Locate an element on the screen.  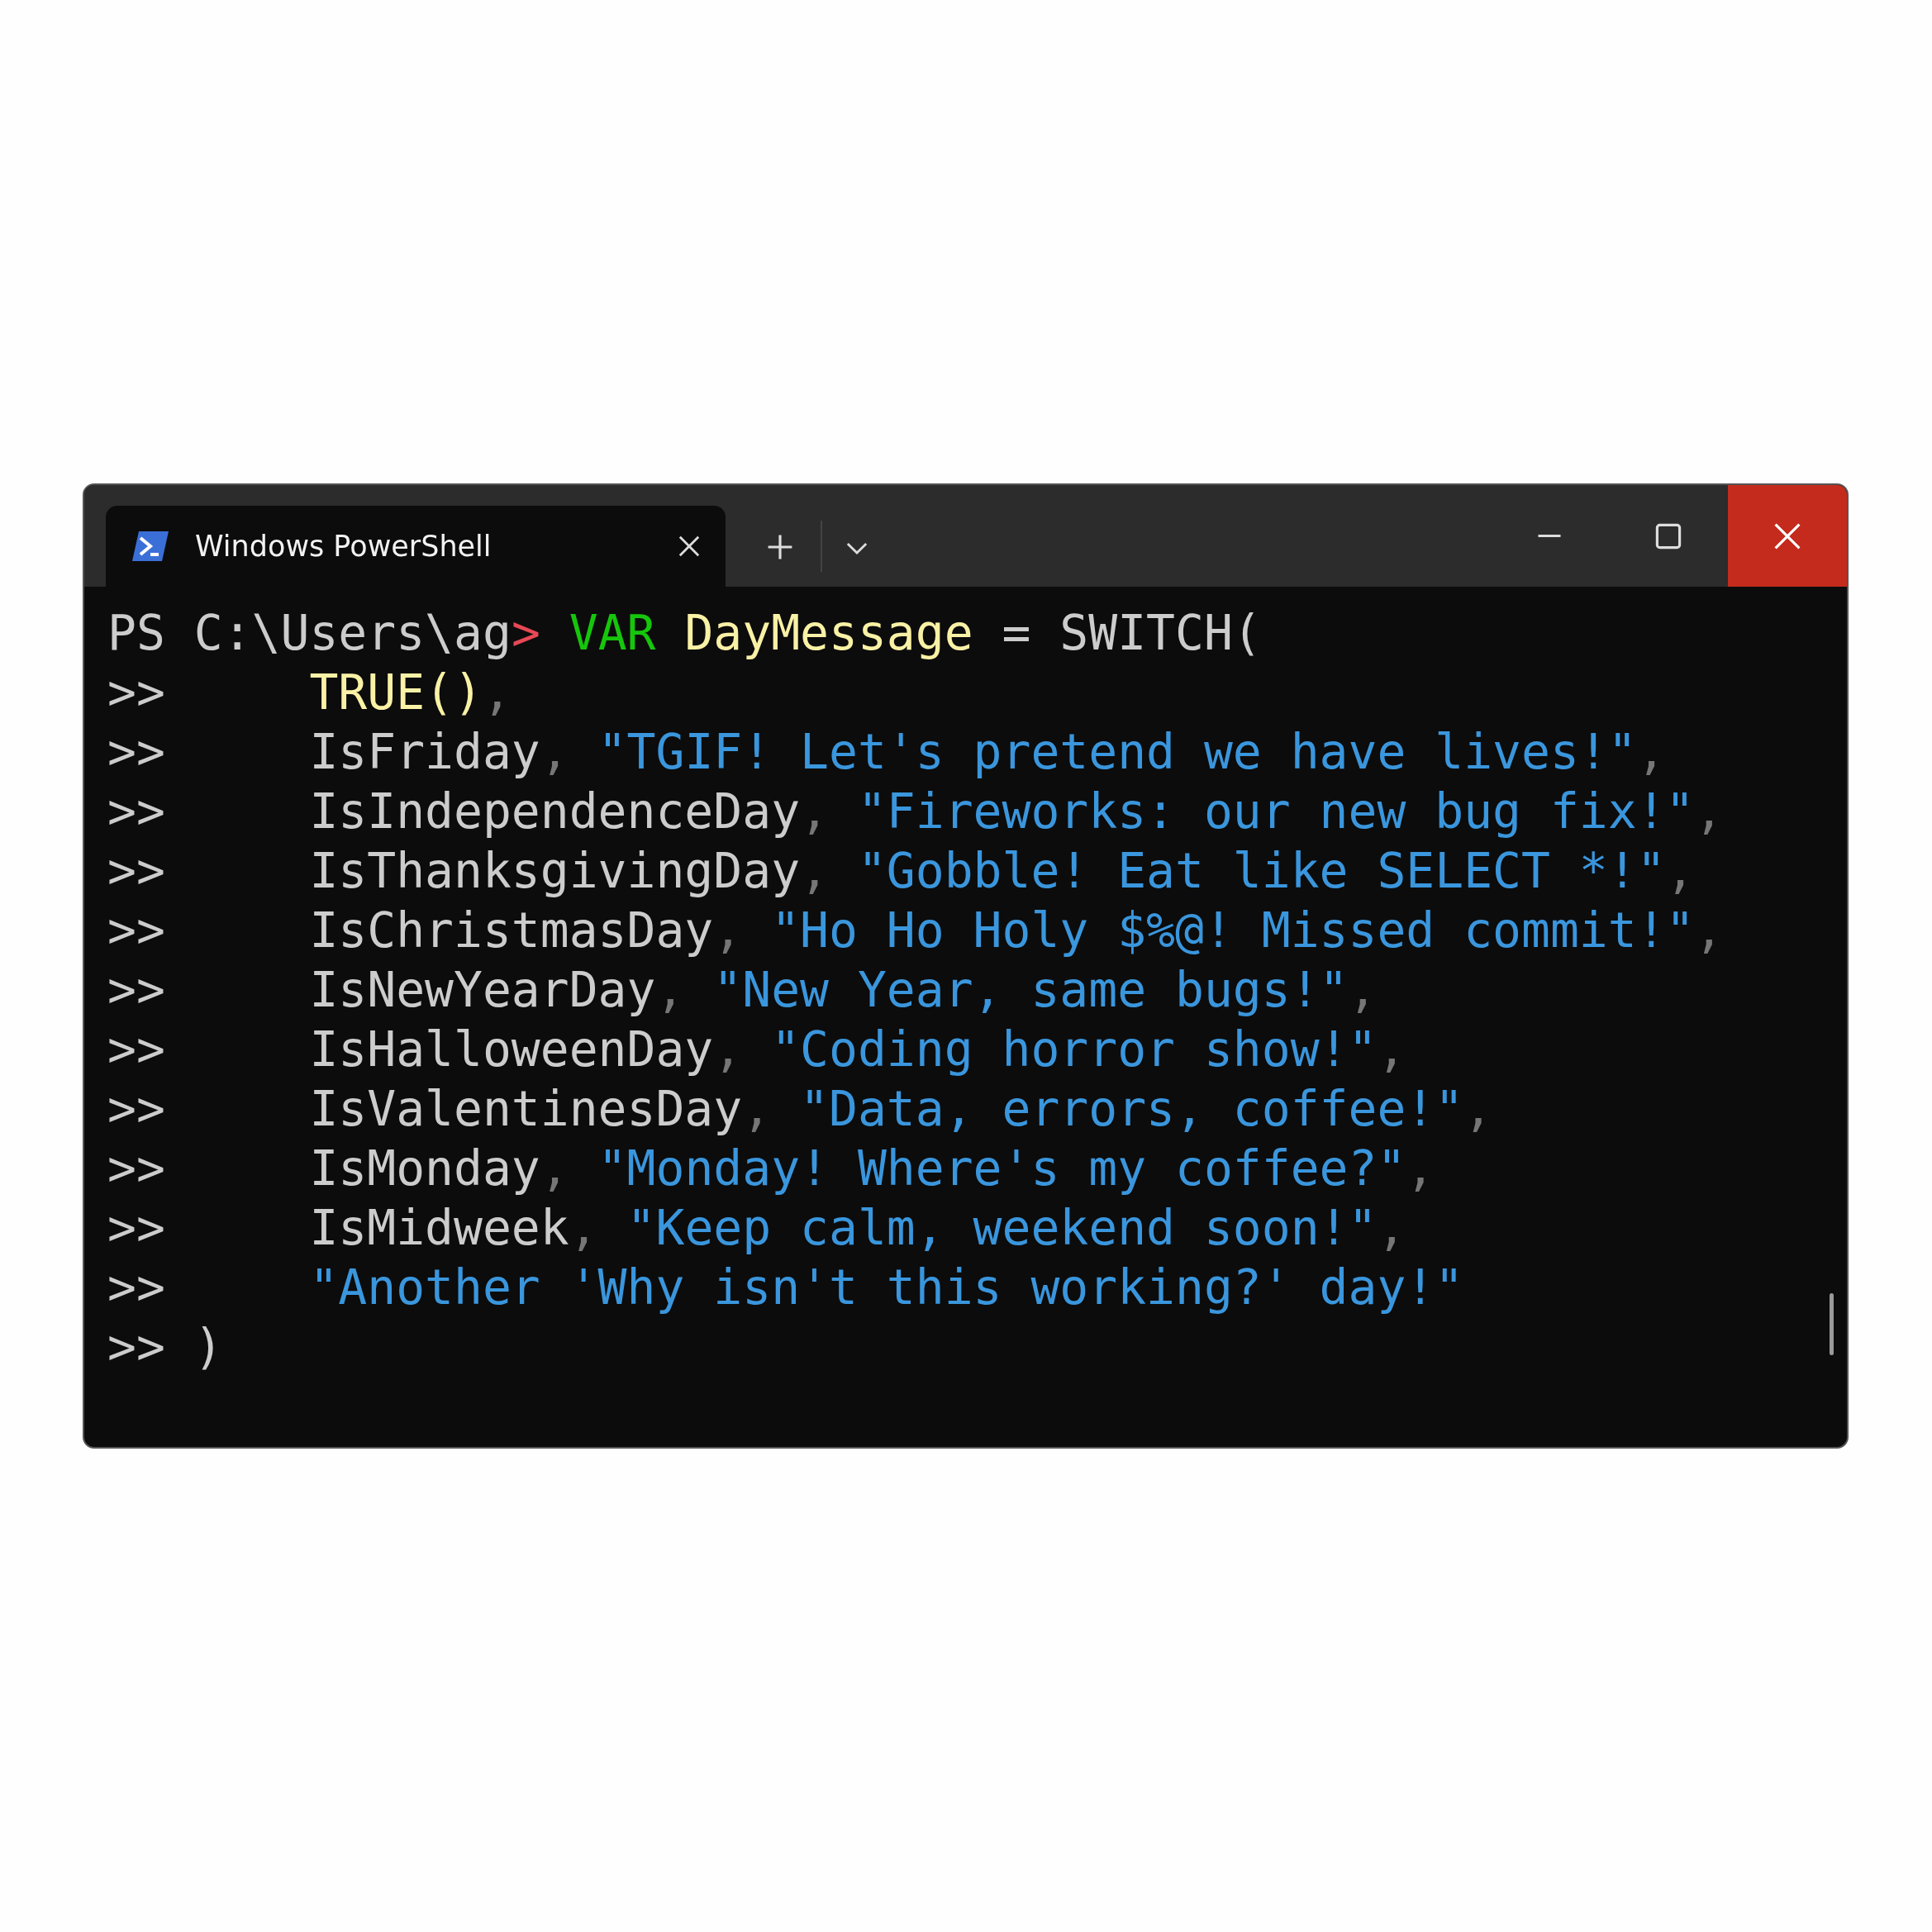
code-text: IsValentinesDay is located at coordinates (526, 1109).